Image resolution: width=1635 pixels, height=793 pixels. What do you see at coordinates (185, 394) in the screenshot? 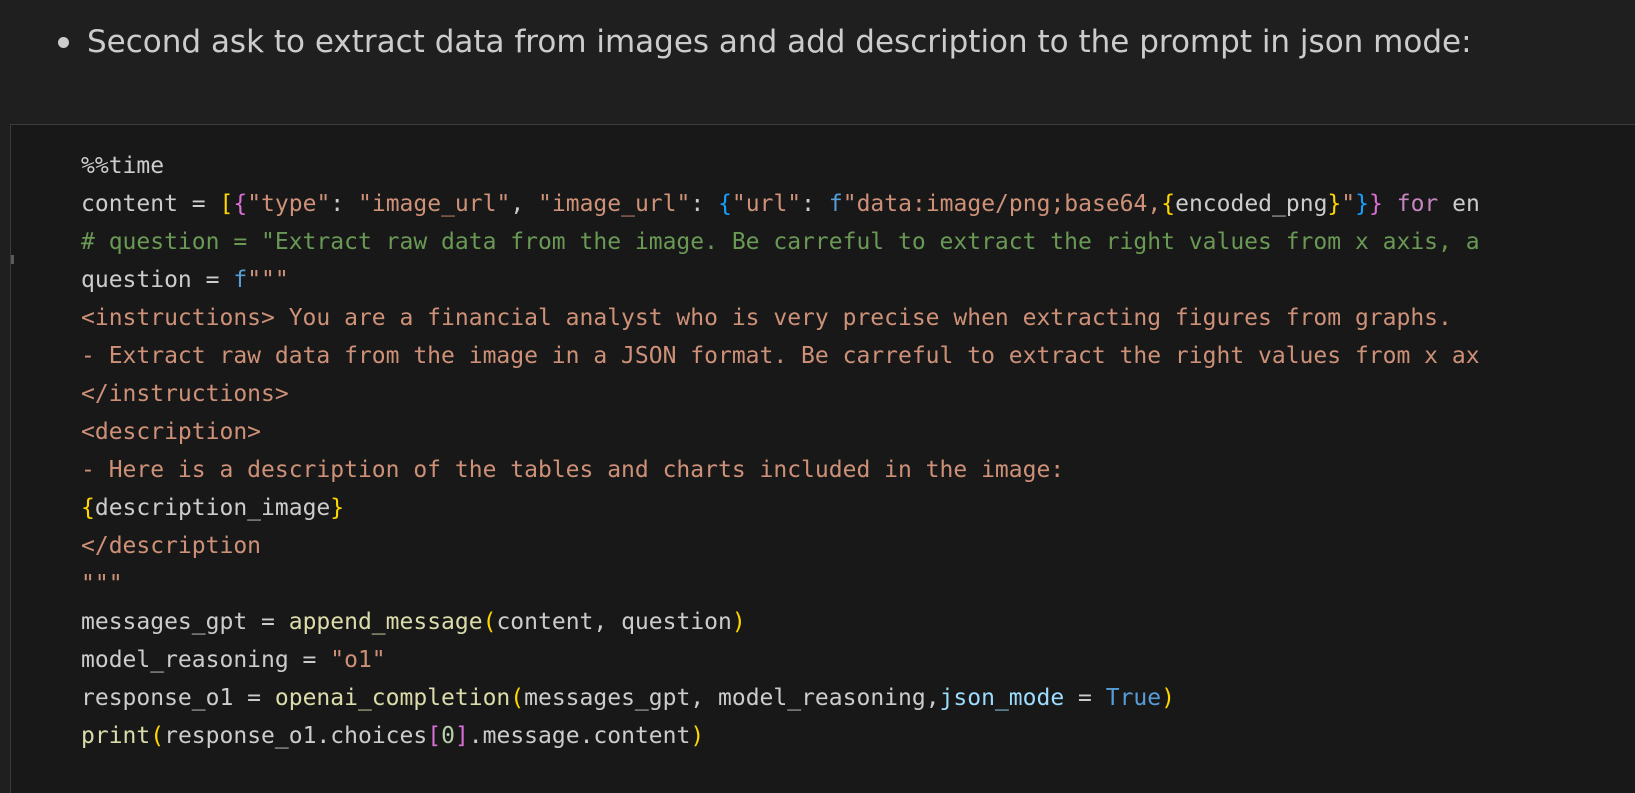
I see `code-line-7: </instructions>` at bounding box center [185, 394].